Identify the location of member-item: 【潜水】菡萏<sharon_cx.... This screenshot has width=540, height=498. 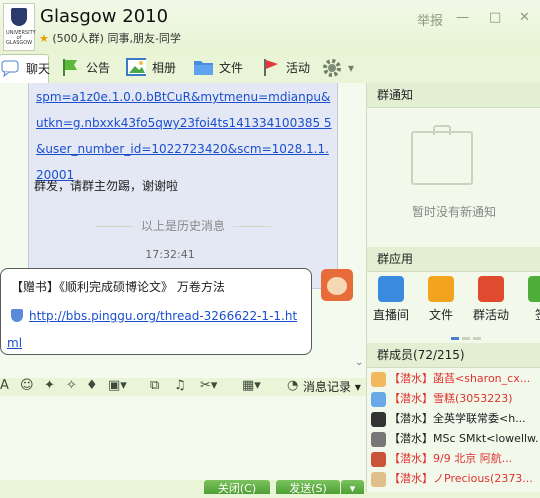
(455, 379).